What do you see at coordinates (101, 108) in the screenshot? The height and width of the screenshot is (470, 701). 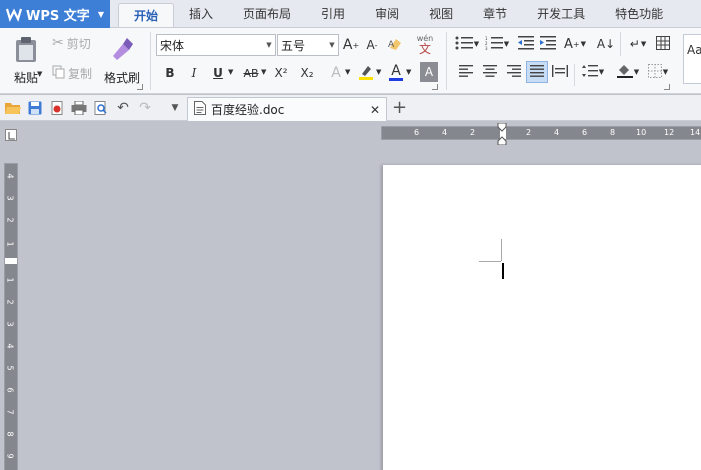 I see `print-preview-icon` at bounding box center [101, 108].